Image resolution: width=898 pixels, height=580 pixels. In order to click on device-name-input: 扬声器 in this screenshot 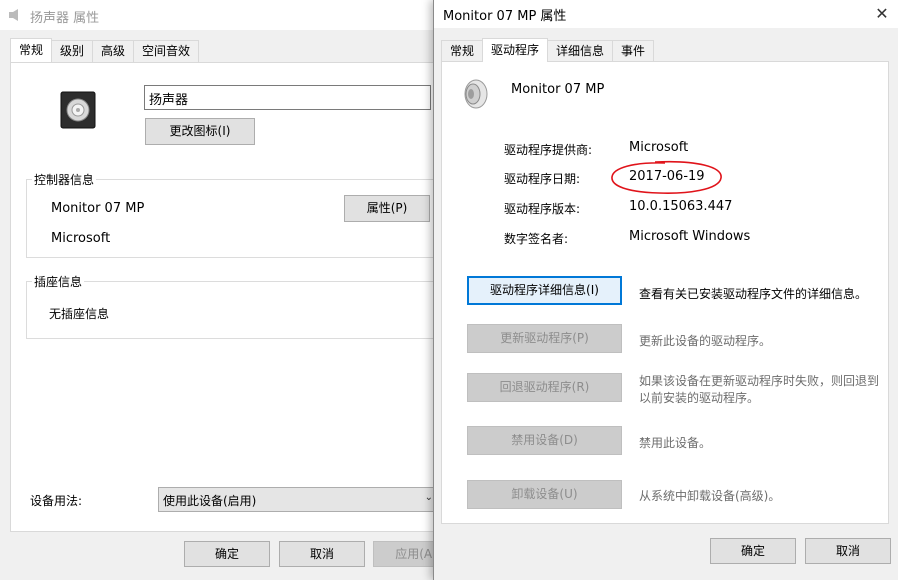, I will do `click(287, 97)`.